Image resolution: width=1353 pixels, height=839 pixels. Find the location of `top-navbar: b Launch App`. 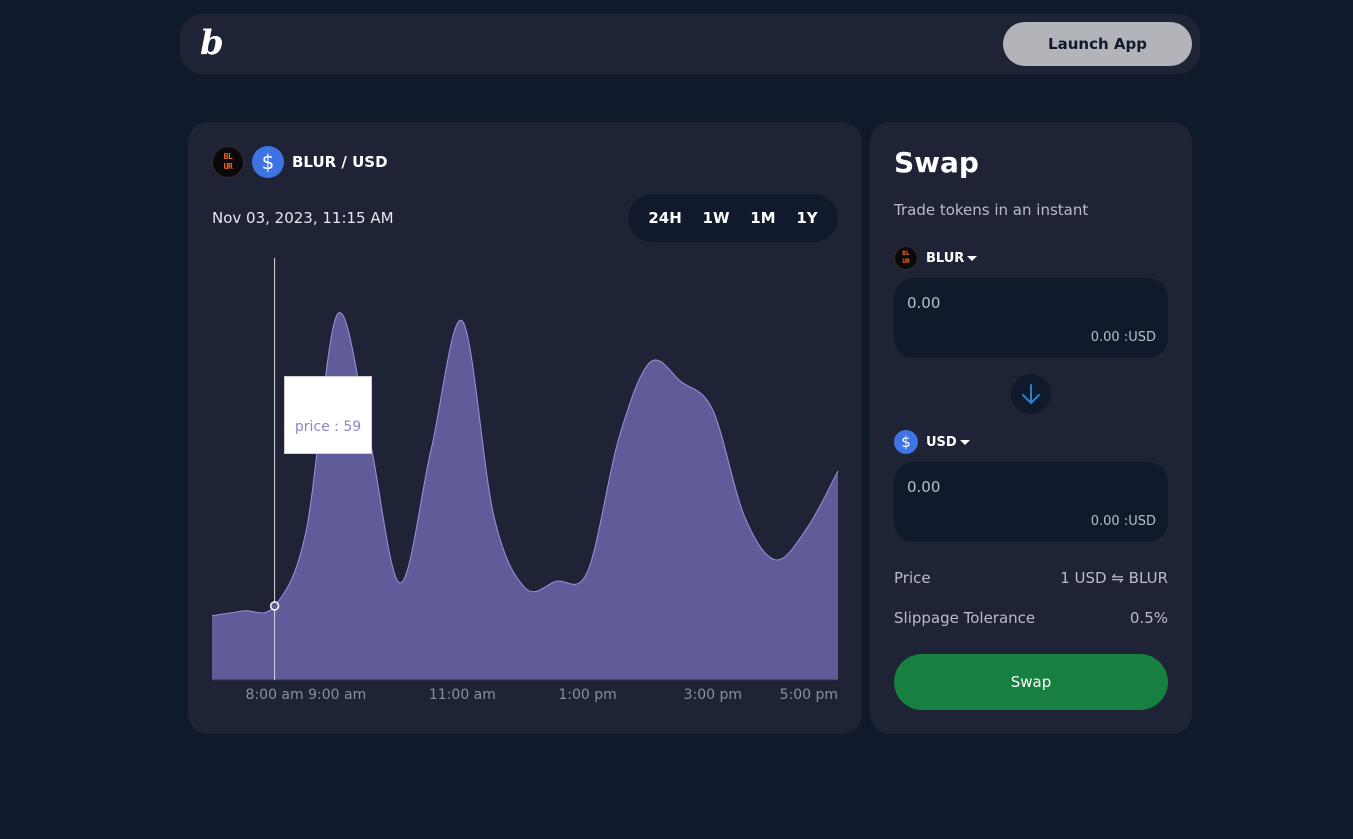

top-navbar: b Launch App is located at coordinates (690, 44).